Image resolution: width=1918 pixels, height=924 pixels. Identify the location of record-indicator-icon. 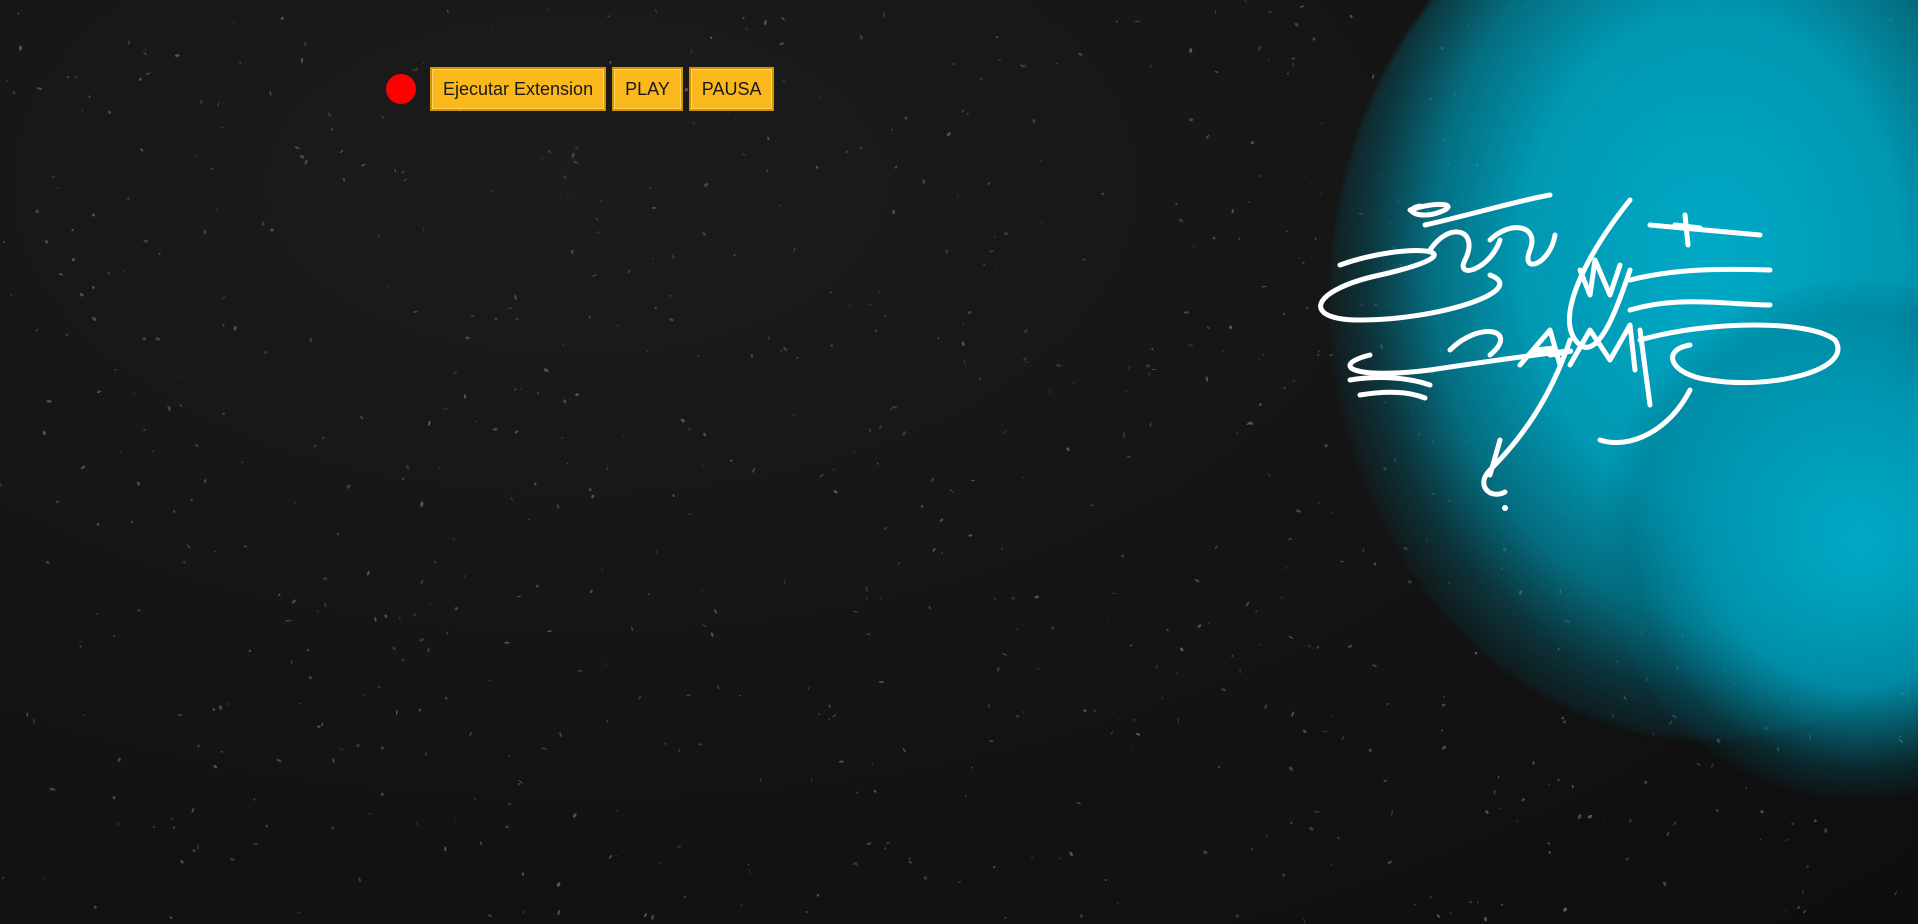
(401, 89).